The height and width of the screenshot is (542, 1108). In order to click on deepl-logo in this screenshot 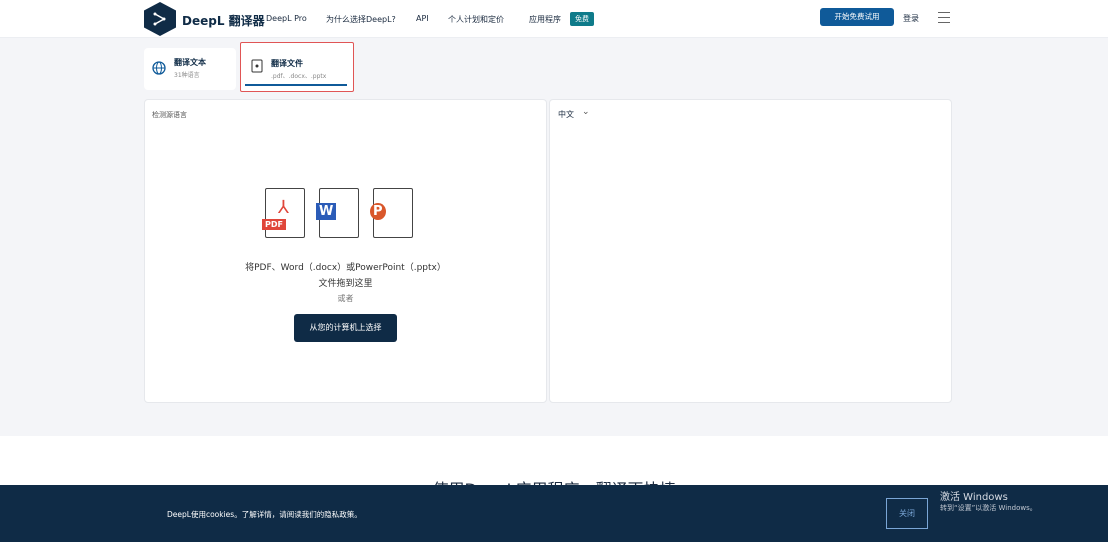, I will do `click(160, 19)`.